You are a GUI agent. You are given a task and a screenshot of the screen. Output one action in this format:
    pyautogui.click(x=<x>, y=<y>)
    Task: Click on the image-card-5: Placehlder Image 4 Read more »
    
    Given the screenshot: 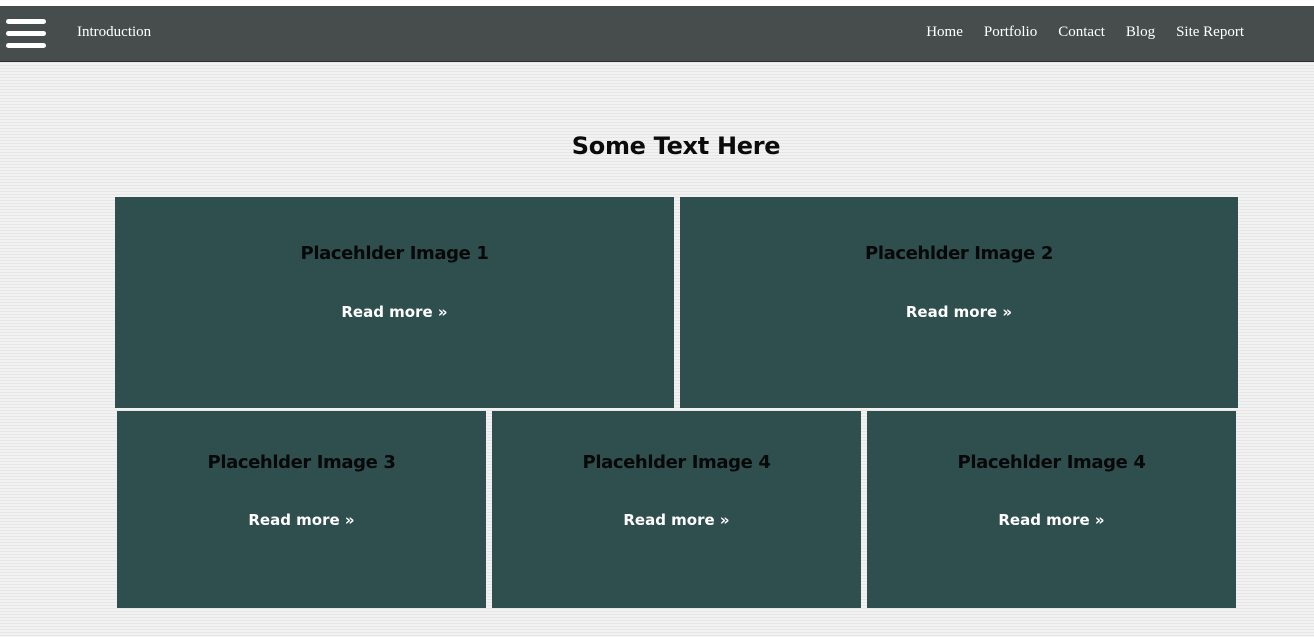 What is the action you would take?
    pyautogui.click(x=1051, y=509)
    